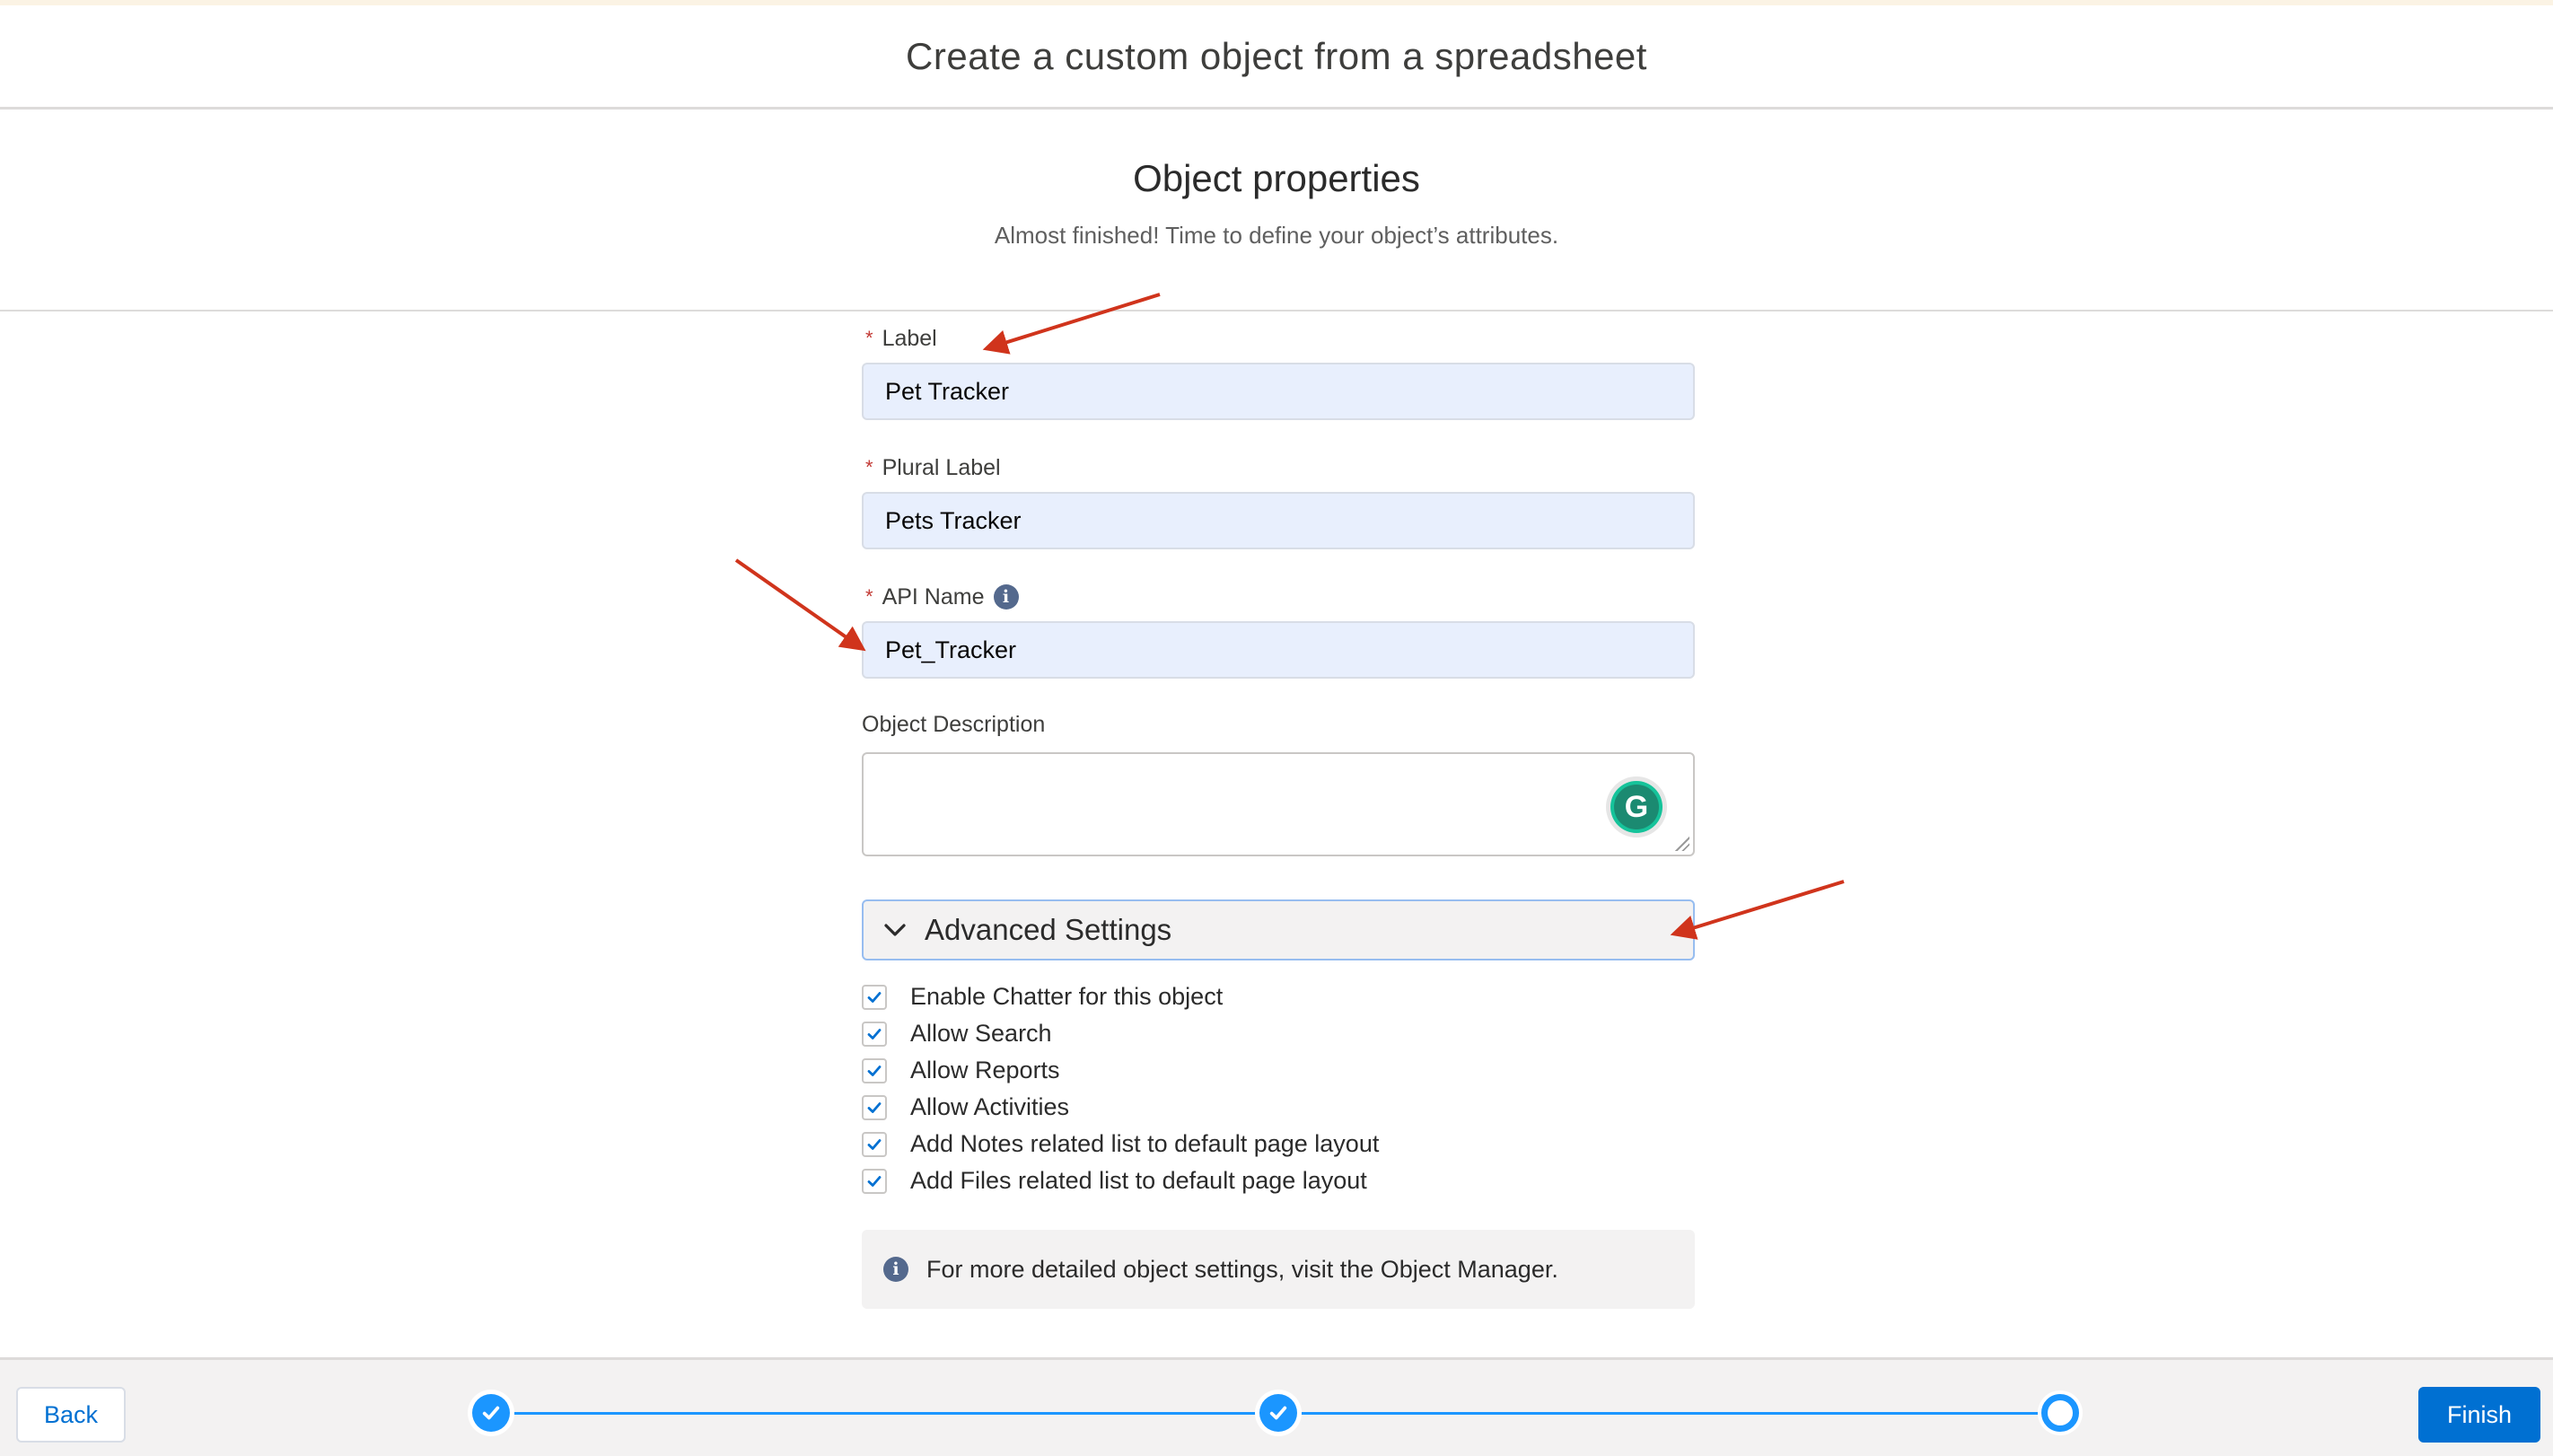  I want to click on option-label: Allow Reports, so click(985, 1070).